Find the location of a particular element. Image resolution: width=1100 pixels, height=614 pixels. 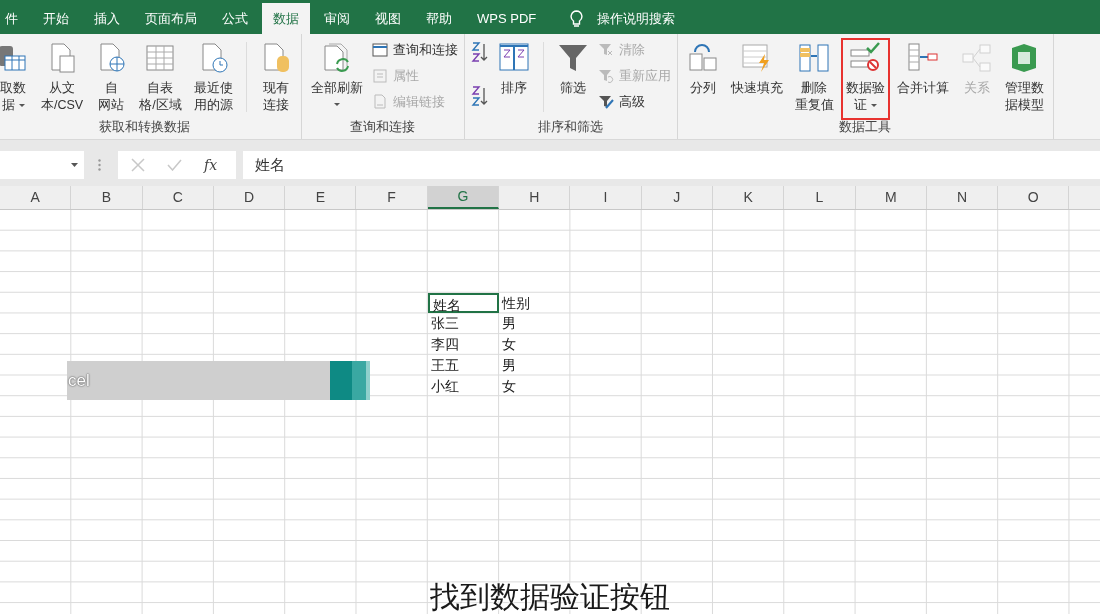

ribbon-button: 取数 据 is located at coordinates (16, 79).